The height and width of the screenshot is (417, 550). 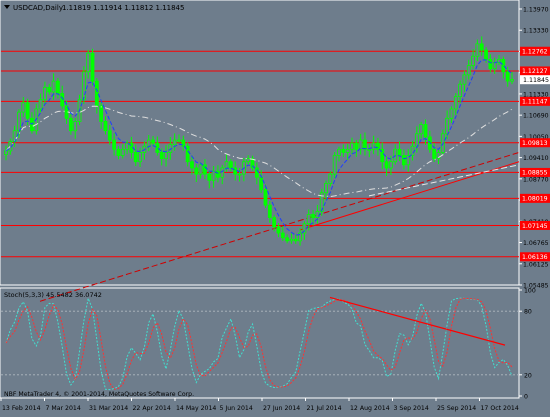 I want to click on time-tick-label: 27 Jun 2014, so click(x=281, y=408).